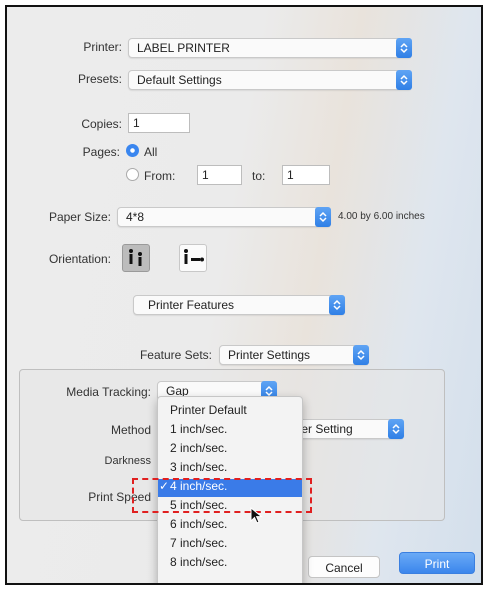 The width and height of the screenshot is (489, 589). What do you see at coordinates (108, 392) in the screenshot?
I see `media-tracking-label: Media Tracking:` at bounding box center [108, 392].